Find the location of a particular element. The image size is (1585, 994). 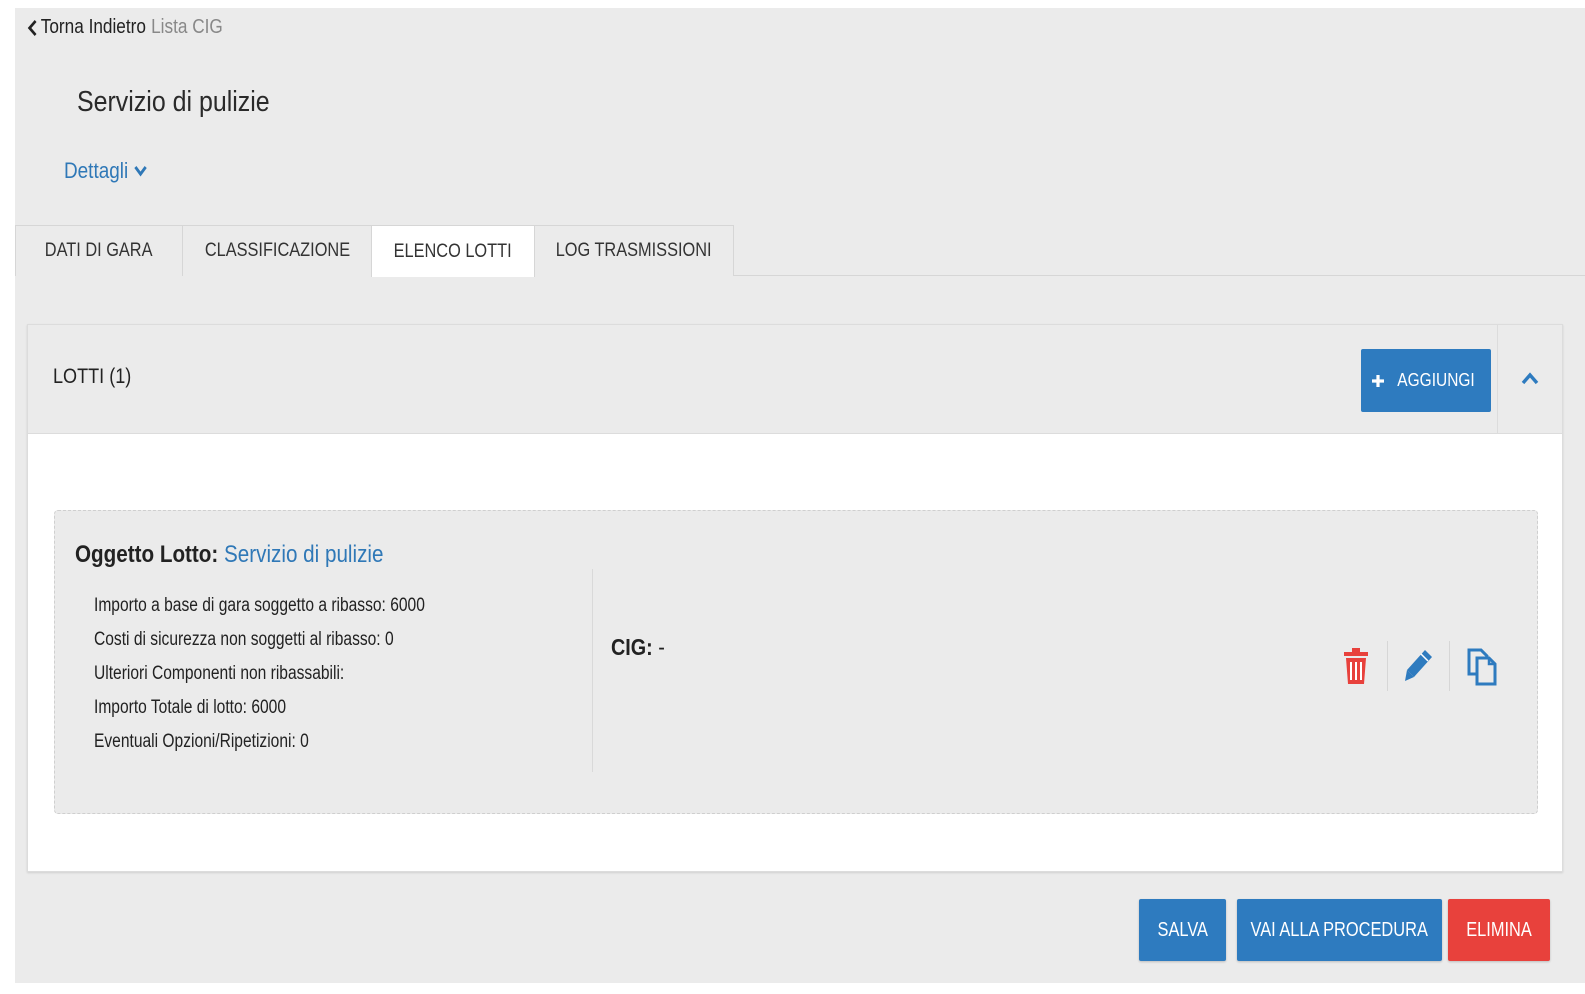

lot-cig: CIG: - is located at coordinates (638, 647).